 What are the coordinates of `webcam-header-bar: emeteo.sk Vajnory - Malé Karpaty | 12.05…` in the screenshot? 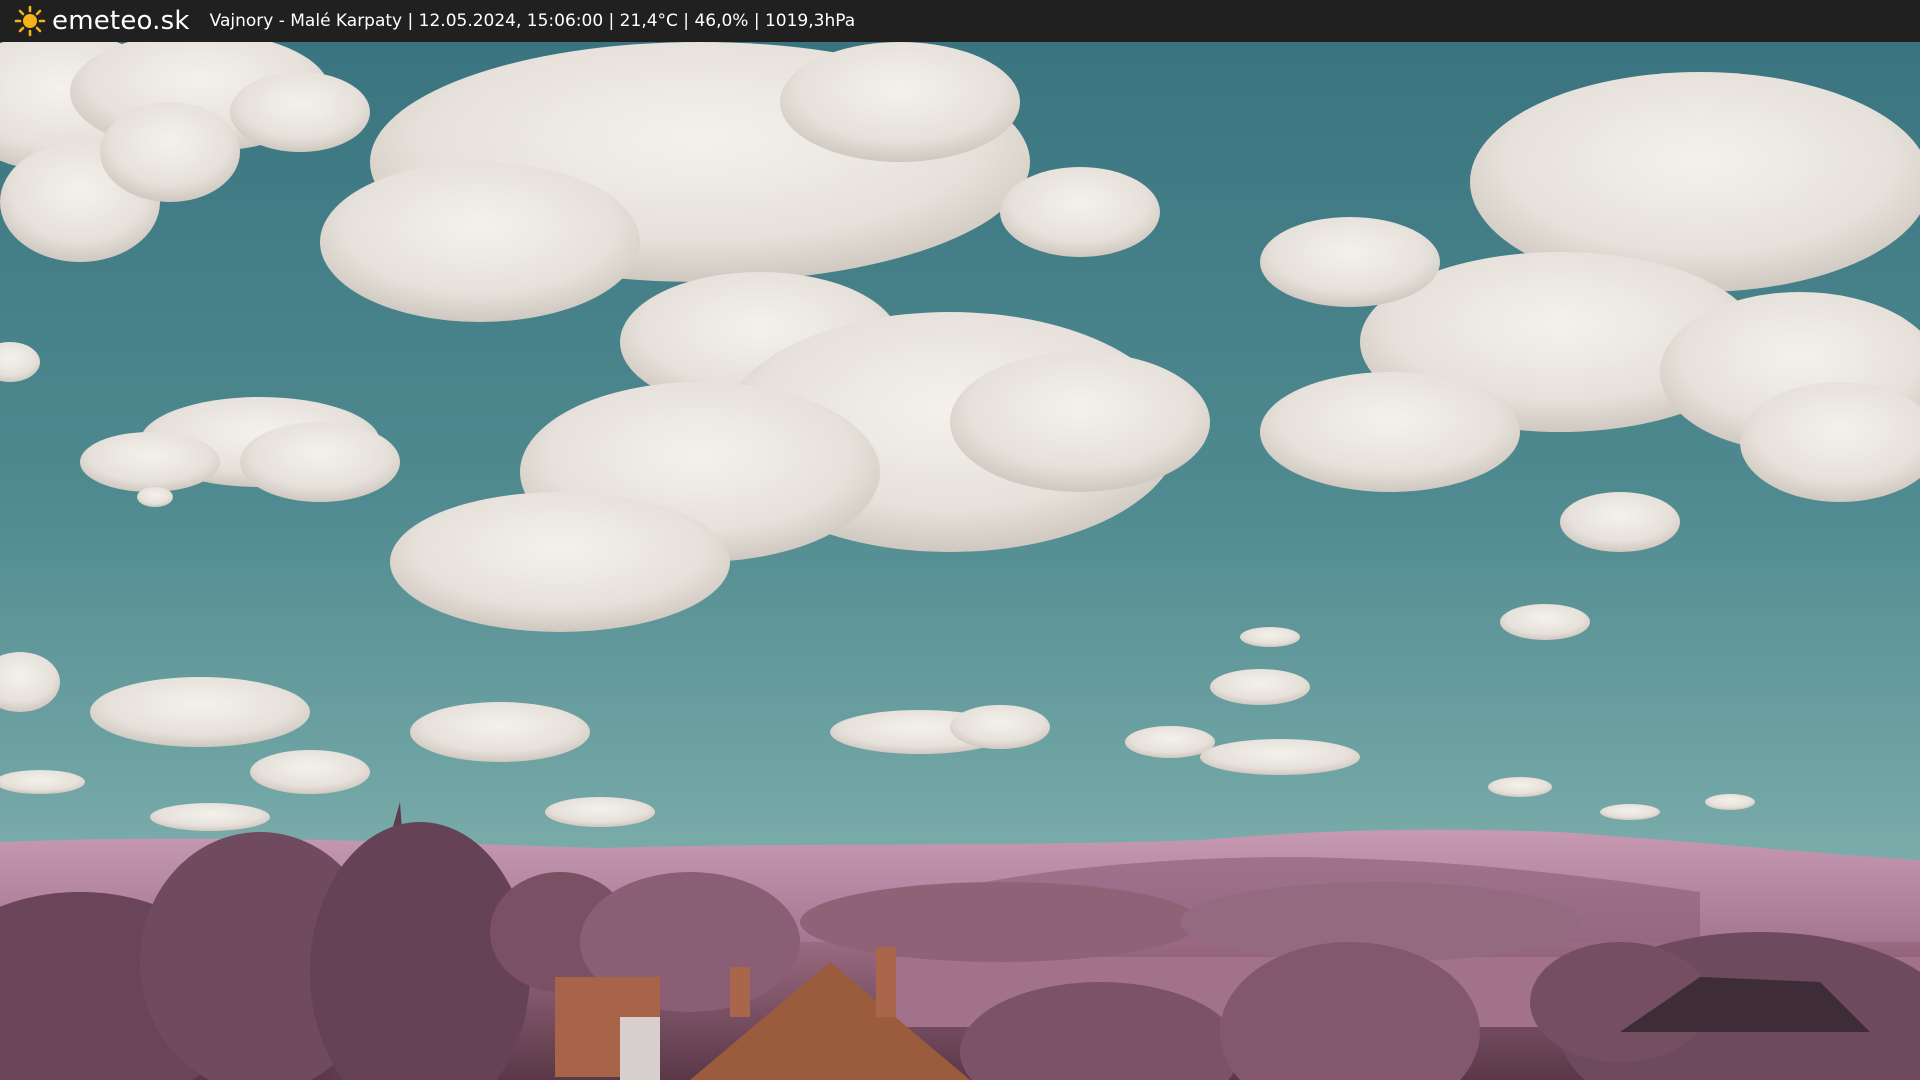 It's located at (960, 21).